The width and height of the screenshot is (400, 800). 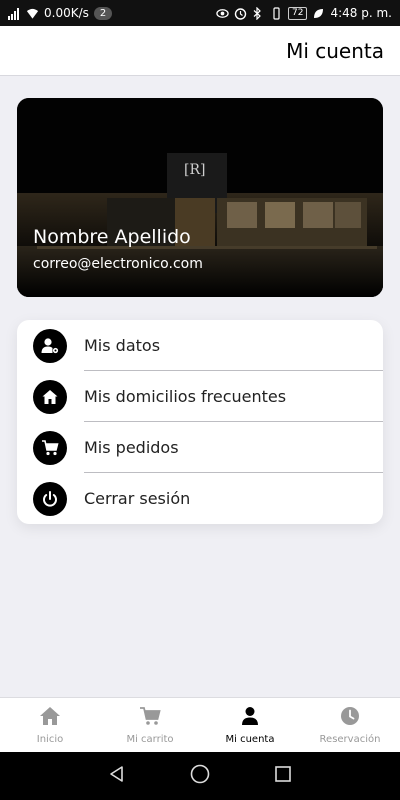 What do you see at coordinates (200, 498) in the screenshot?
I see `menu-item-cerrar-sesion: Cerrar sesión` at bounding box center [200, 498].